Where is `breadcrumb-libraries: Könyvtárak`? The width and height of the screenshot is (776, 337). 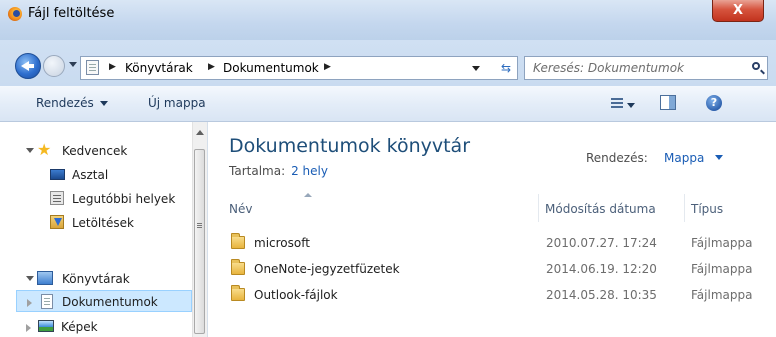 breadcrumb-libraries: Könyvtárak is located at coordinates (159, 68).